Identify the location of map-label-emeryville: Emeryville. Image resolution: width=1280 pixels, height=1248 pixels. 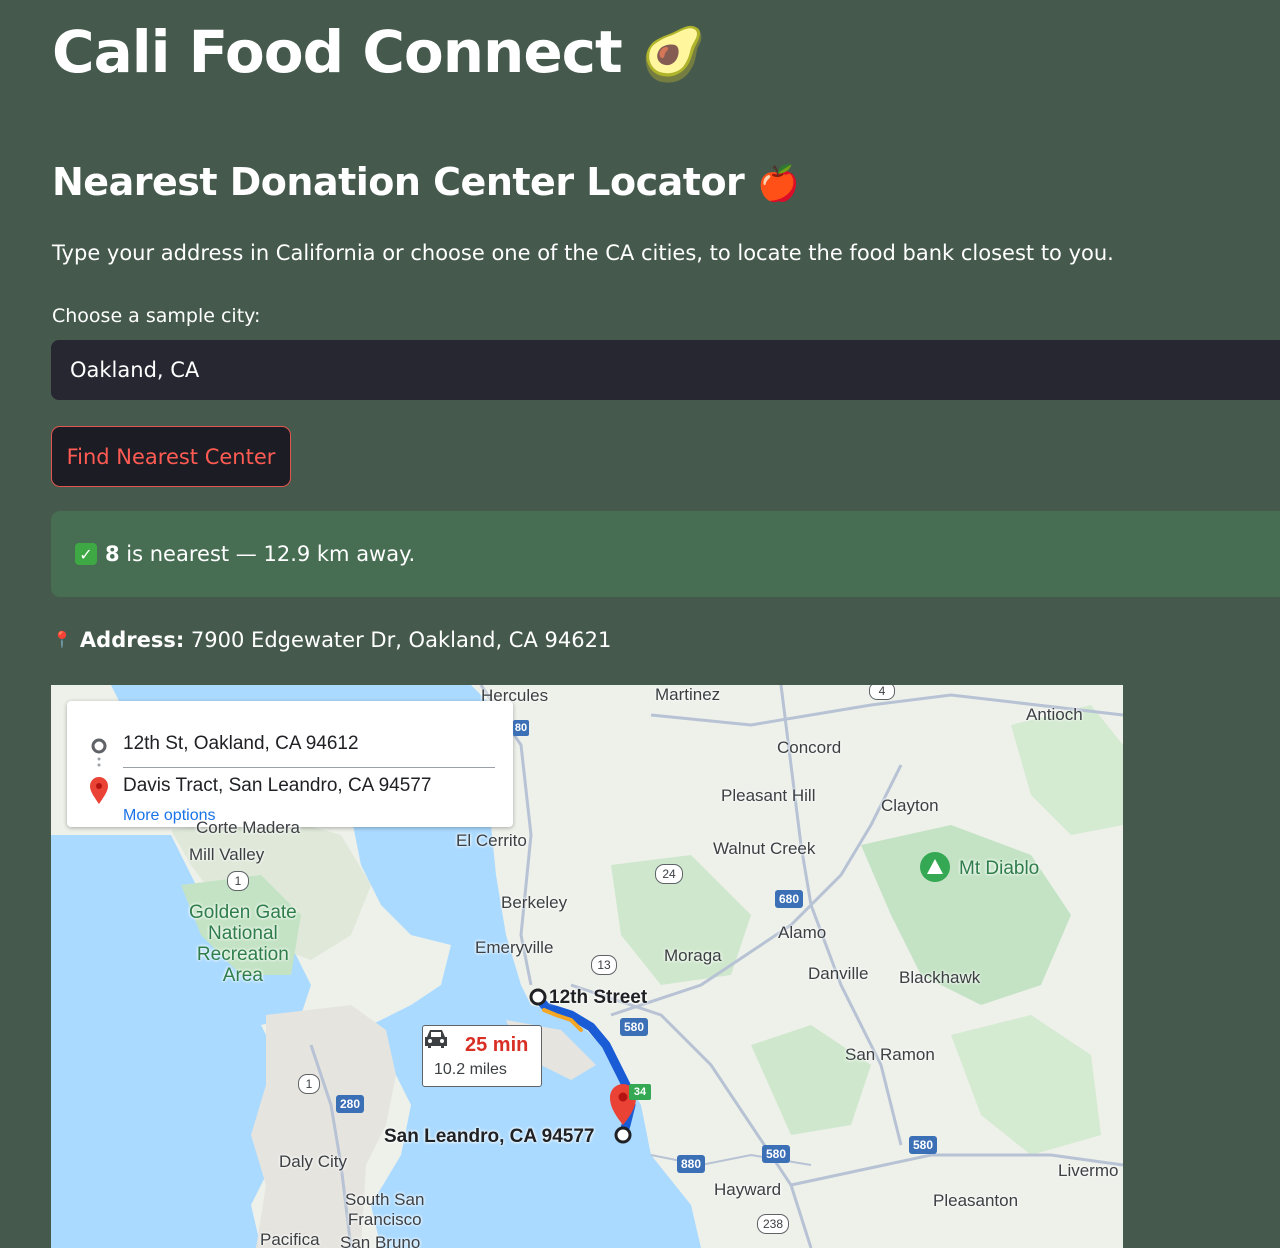
(514, 947).